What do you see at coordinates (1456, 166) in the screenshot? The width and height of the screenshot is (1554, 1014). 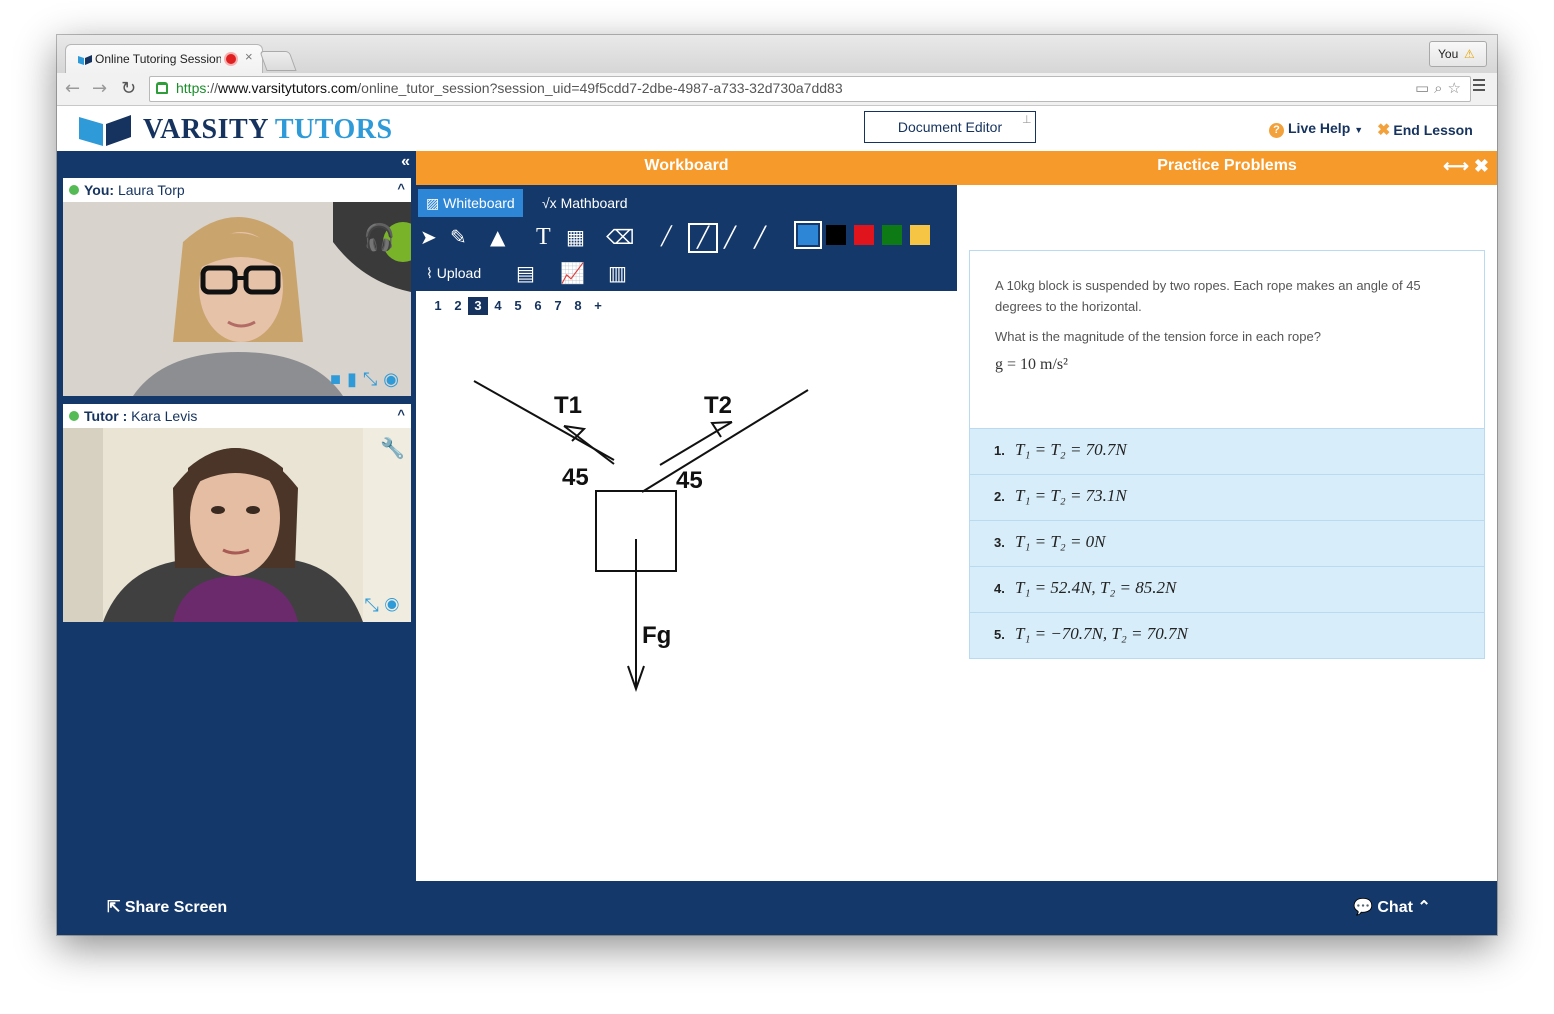 I see `resize-icon: ⟷` at bounding box center [1456, 166].